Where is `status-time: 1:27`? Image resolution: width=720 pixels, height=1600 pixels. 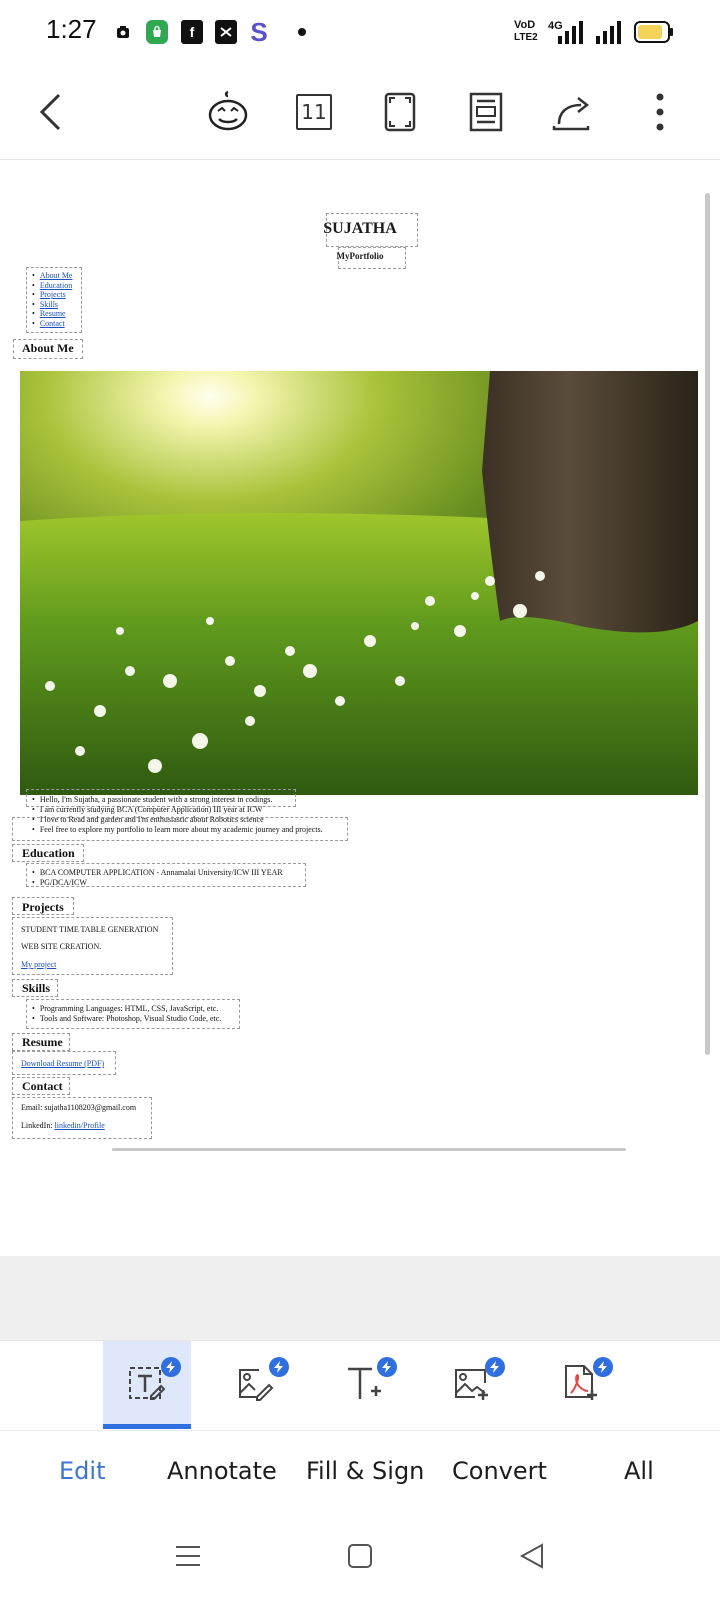
status-time: 1:27 is located at coordinates (71, 29).